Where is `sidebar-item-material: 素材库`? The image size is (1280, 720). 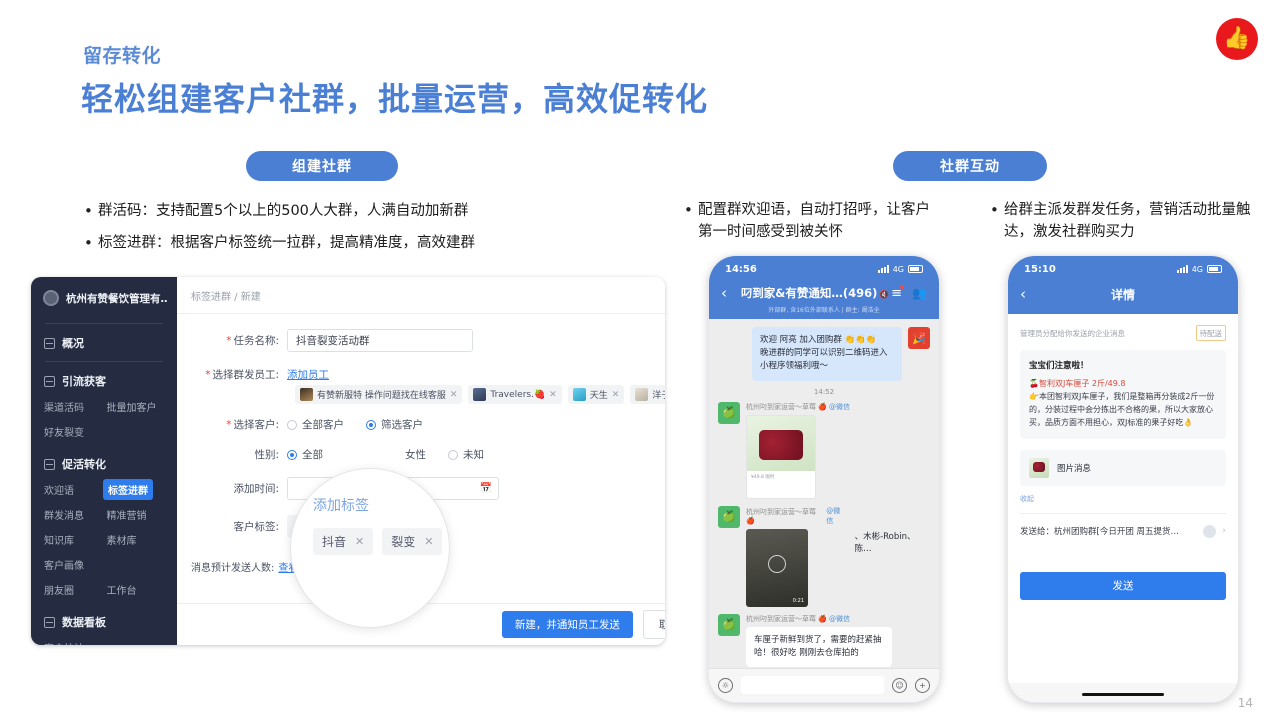
sidebar-item-material: 素材库 is located at coordinates (138, 539).